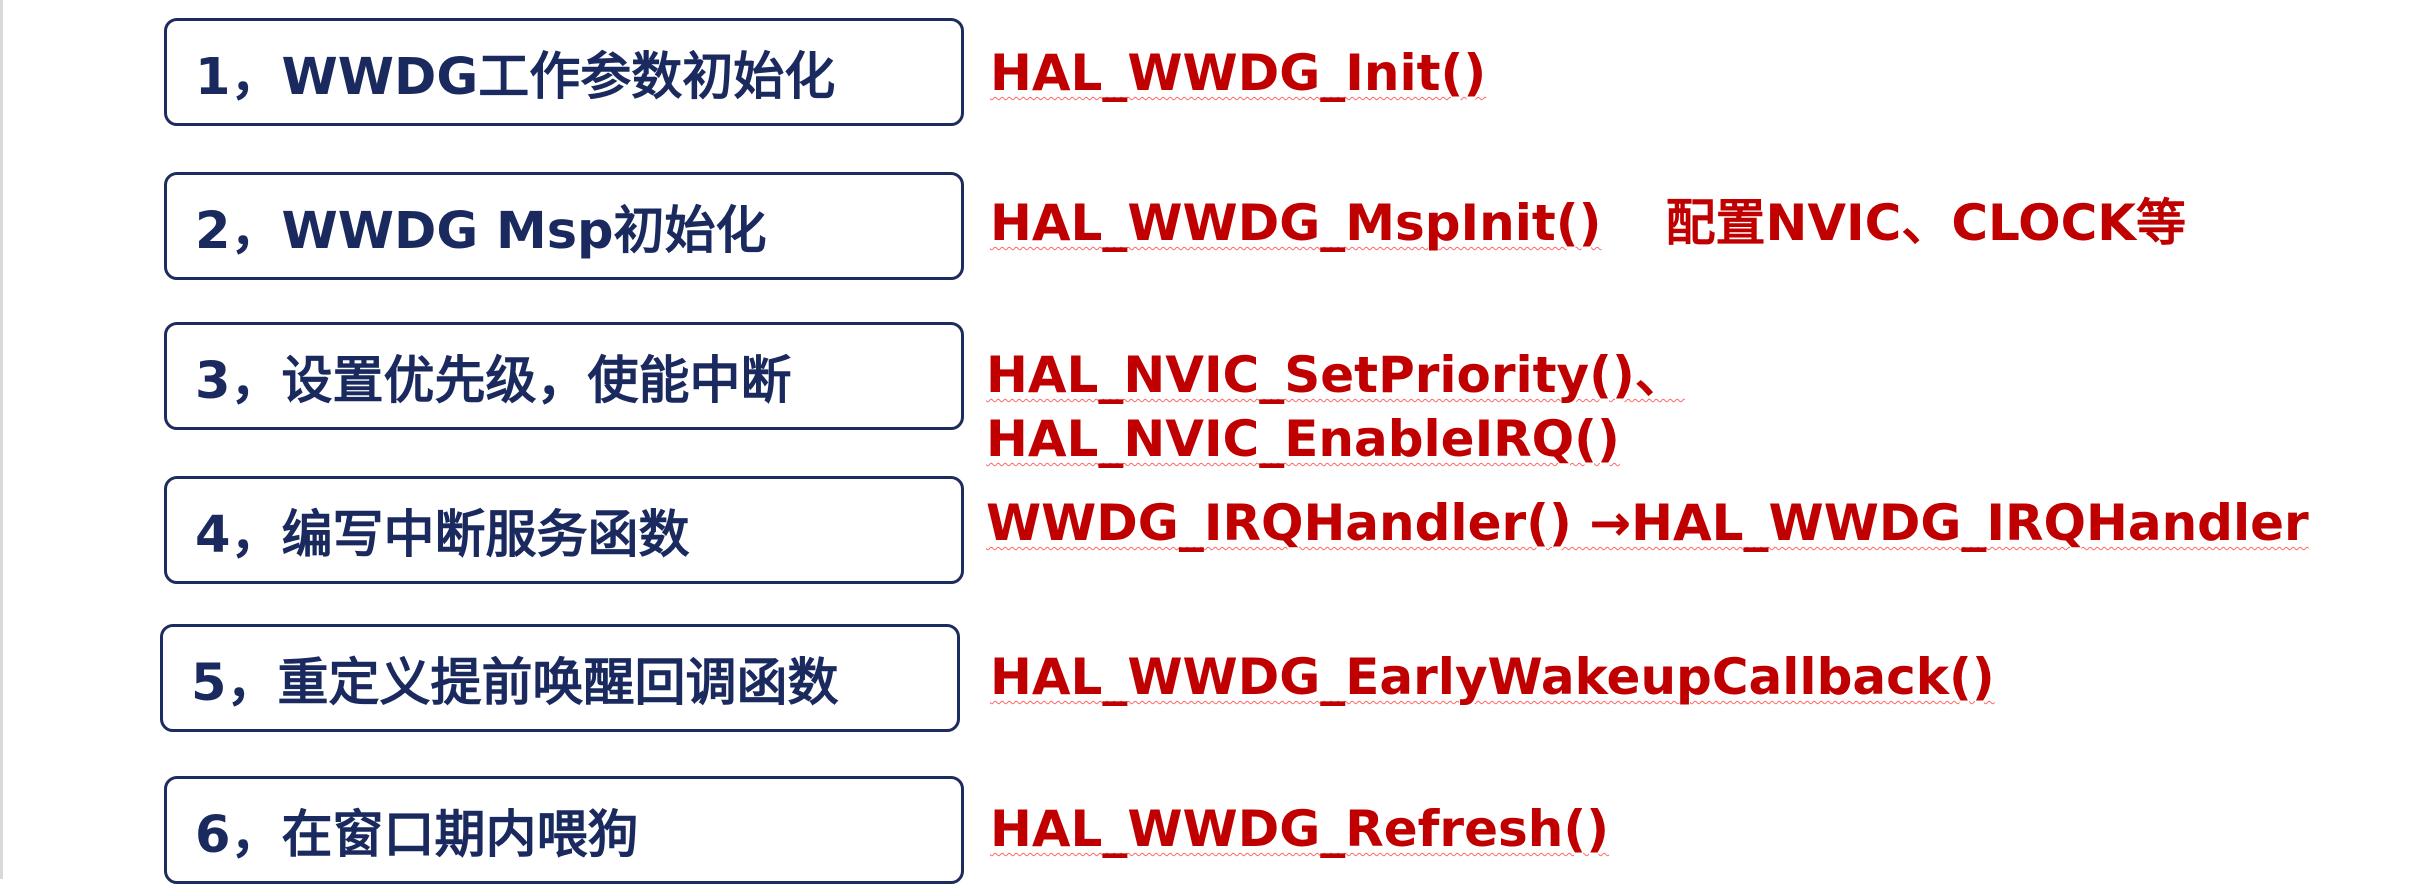 This screenshot has width=2434, height=884. What do you see at coordinates (515, 77) in the screenshot?
I see `step-label: 1，WWDG工作参数初始化` at bounding box center [515, 77].